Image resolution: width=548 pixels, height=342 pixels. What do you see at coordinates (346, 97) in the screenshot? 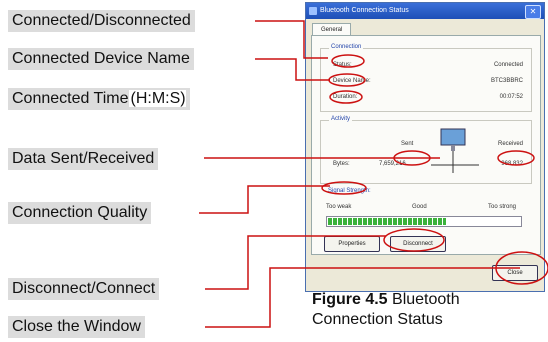
I see `highlight-duration` at bounding box center [346, 97].